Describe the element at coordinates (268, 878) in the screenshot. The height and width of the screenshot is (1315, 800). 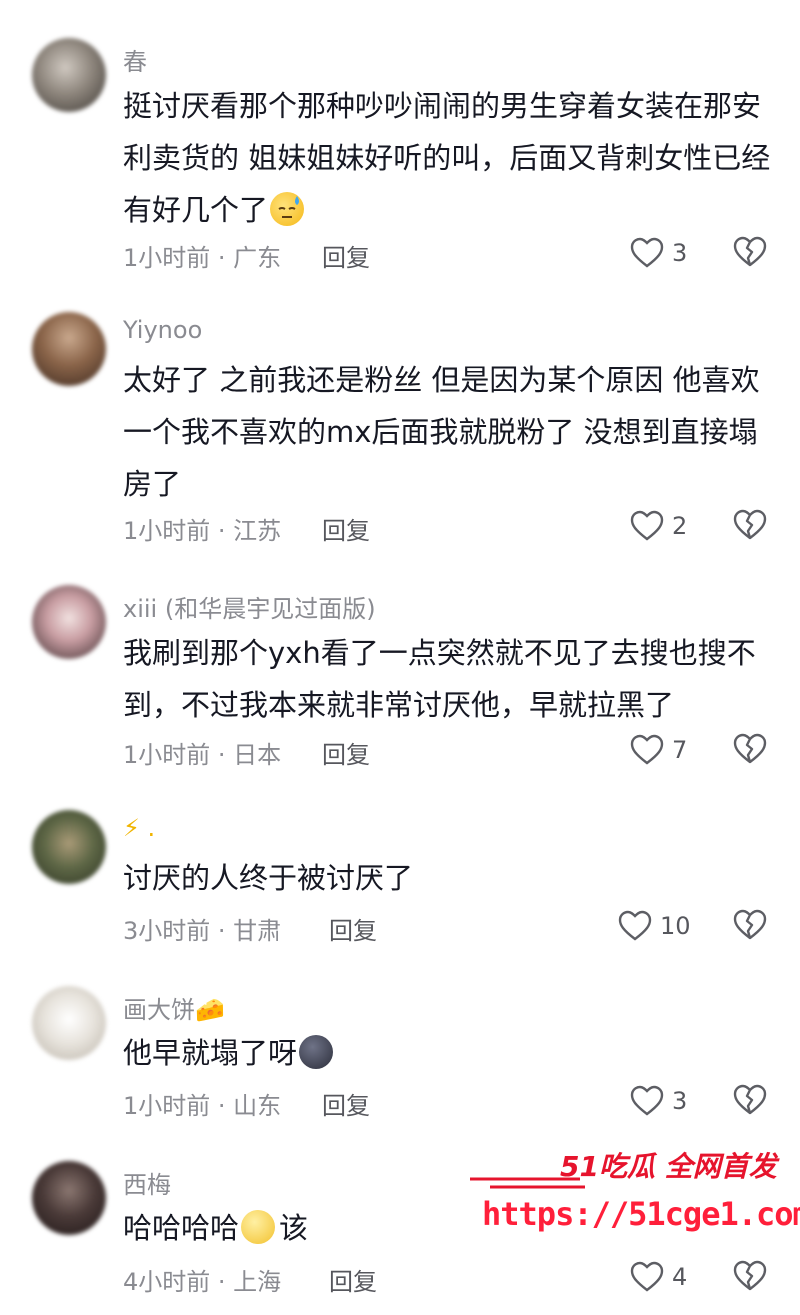
I see `comment-text: 讨厌的人终于被讨厌了` at that location.